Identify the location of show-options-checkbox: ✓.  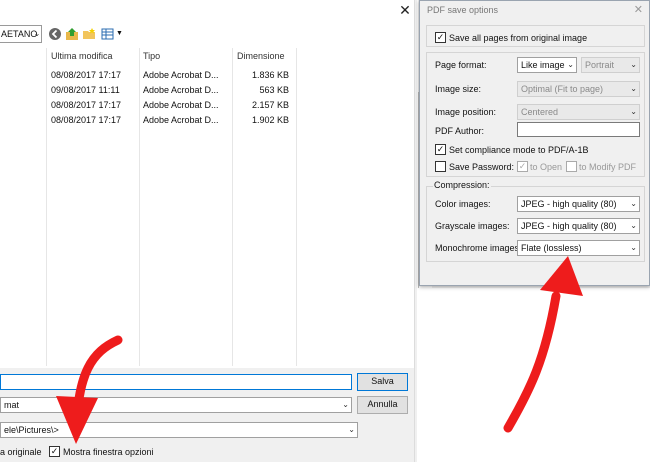
(54, 451).